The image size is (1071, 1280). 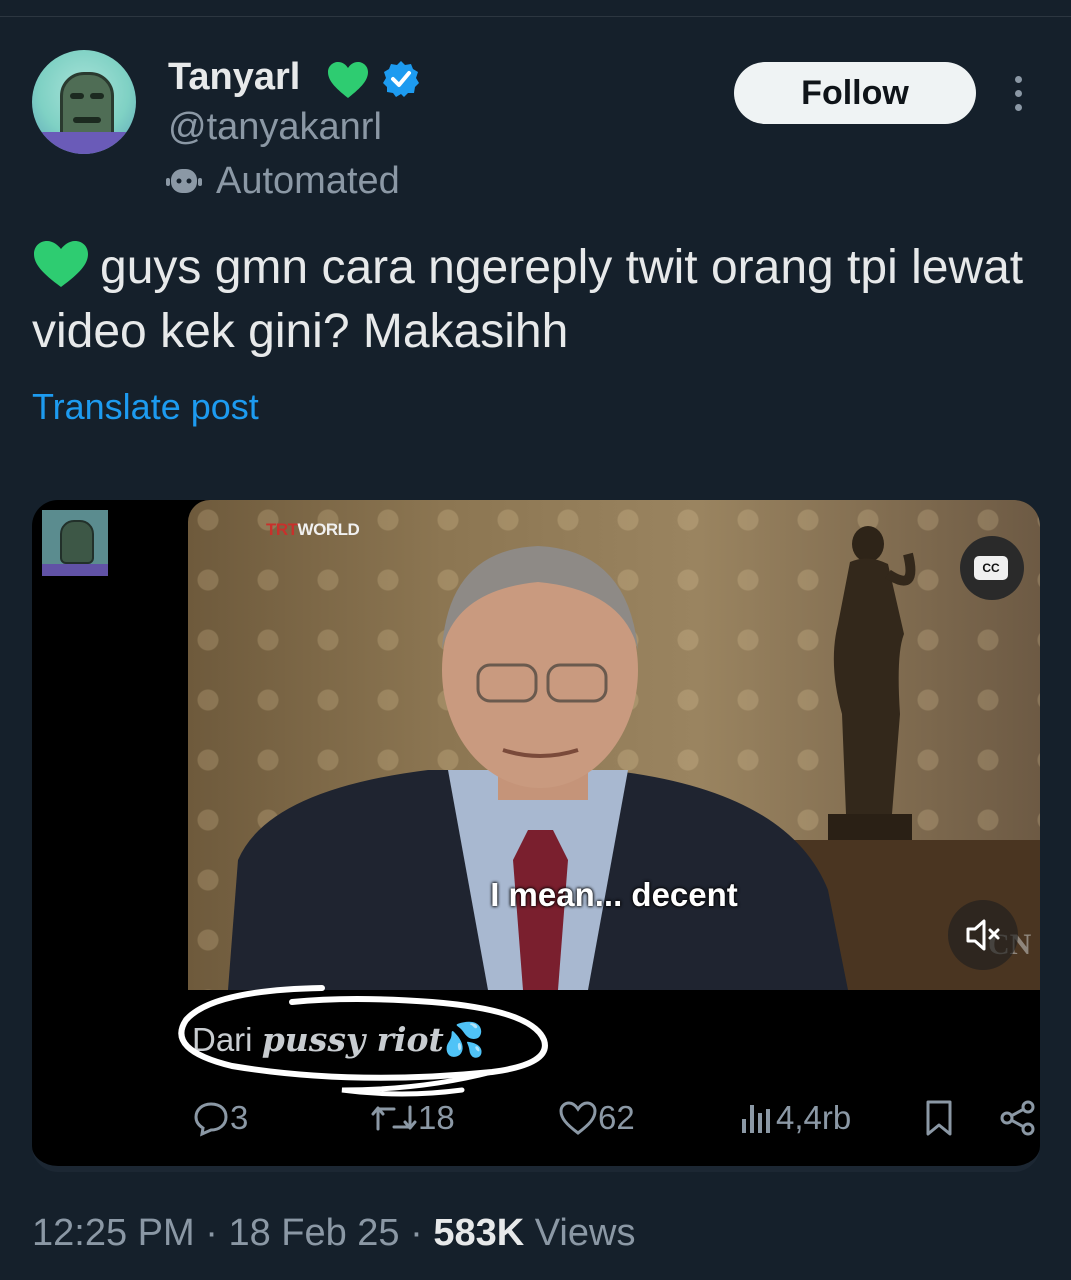 What do you see at coordinates (464, 1039) in the screenshot?
I see `droplets-emoji: 💦` at bounding box center [464, 1039].